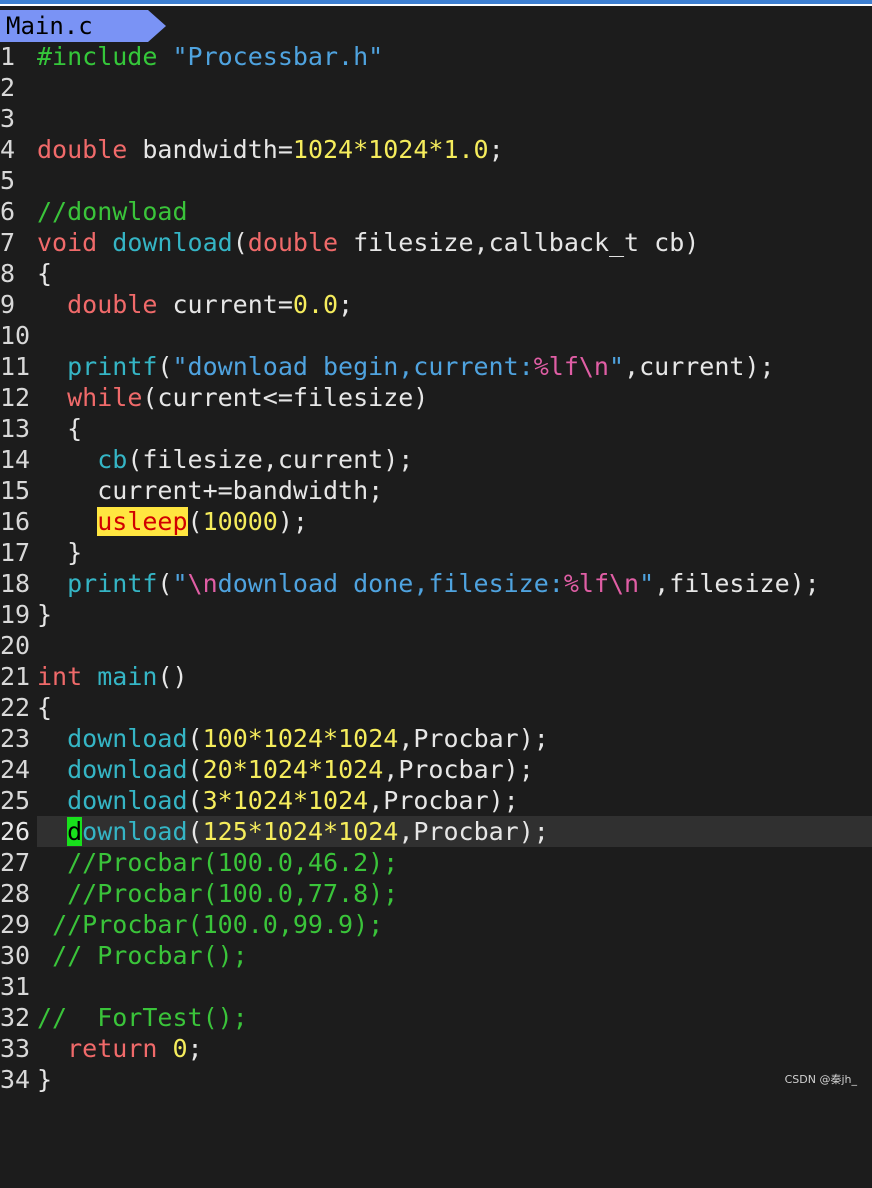 This screenshot has height=1188, width=872. What do you see at coordinates (217, 769) in the screenshot?
I see `number-literal: 20` at bounding box center [217, 769].